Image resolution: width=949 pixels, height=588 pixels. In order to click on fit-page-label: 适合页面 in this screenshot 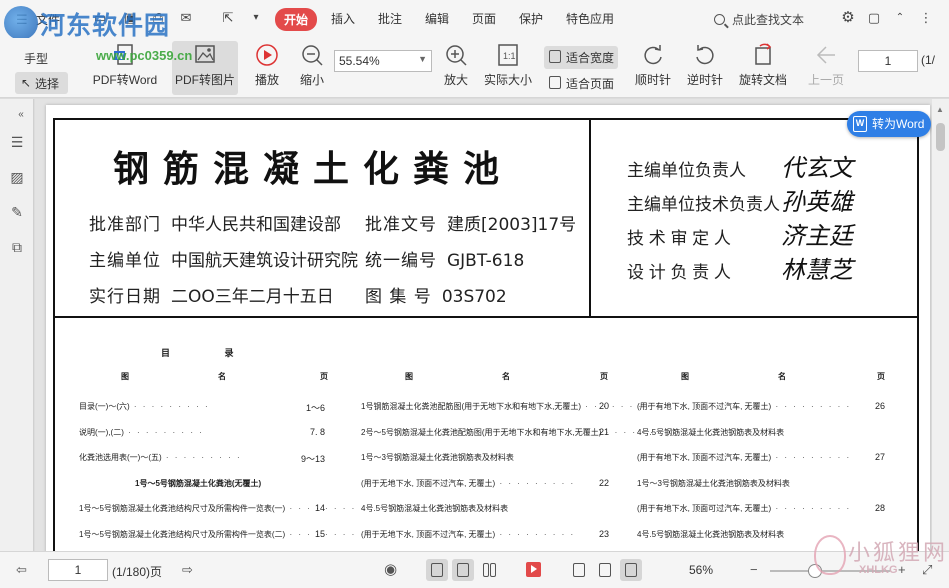, I will do `click(590, 84)`.